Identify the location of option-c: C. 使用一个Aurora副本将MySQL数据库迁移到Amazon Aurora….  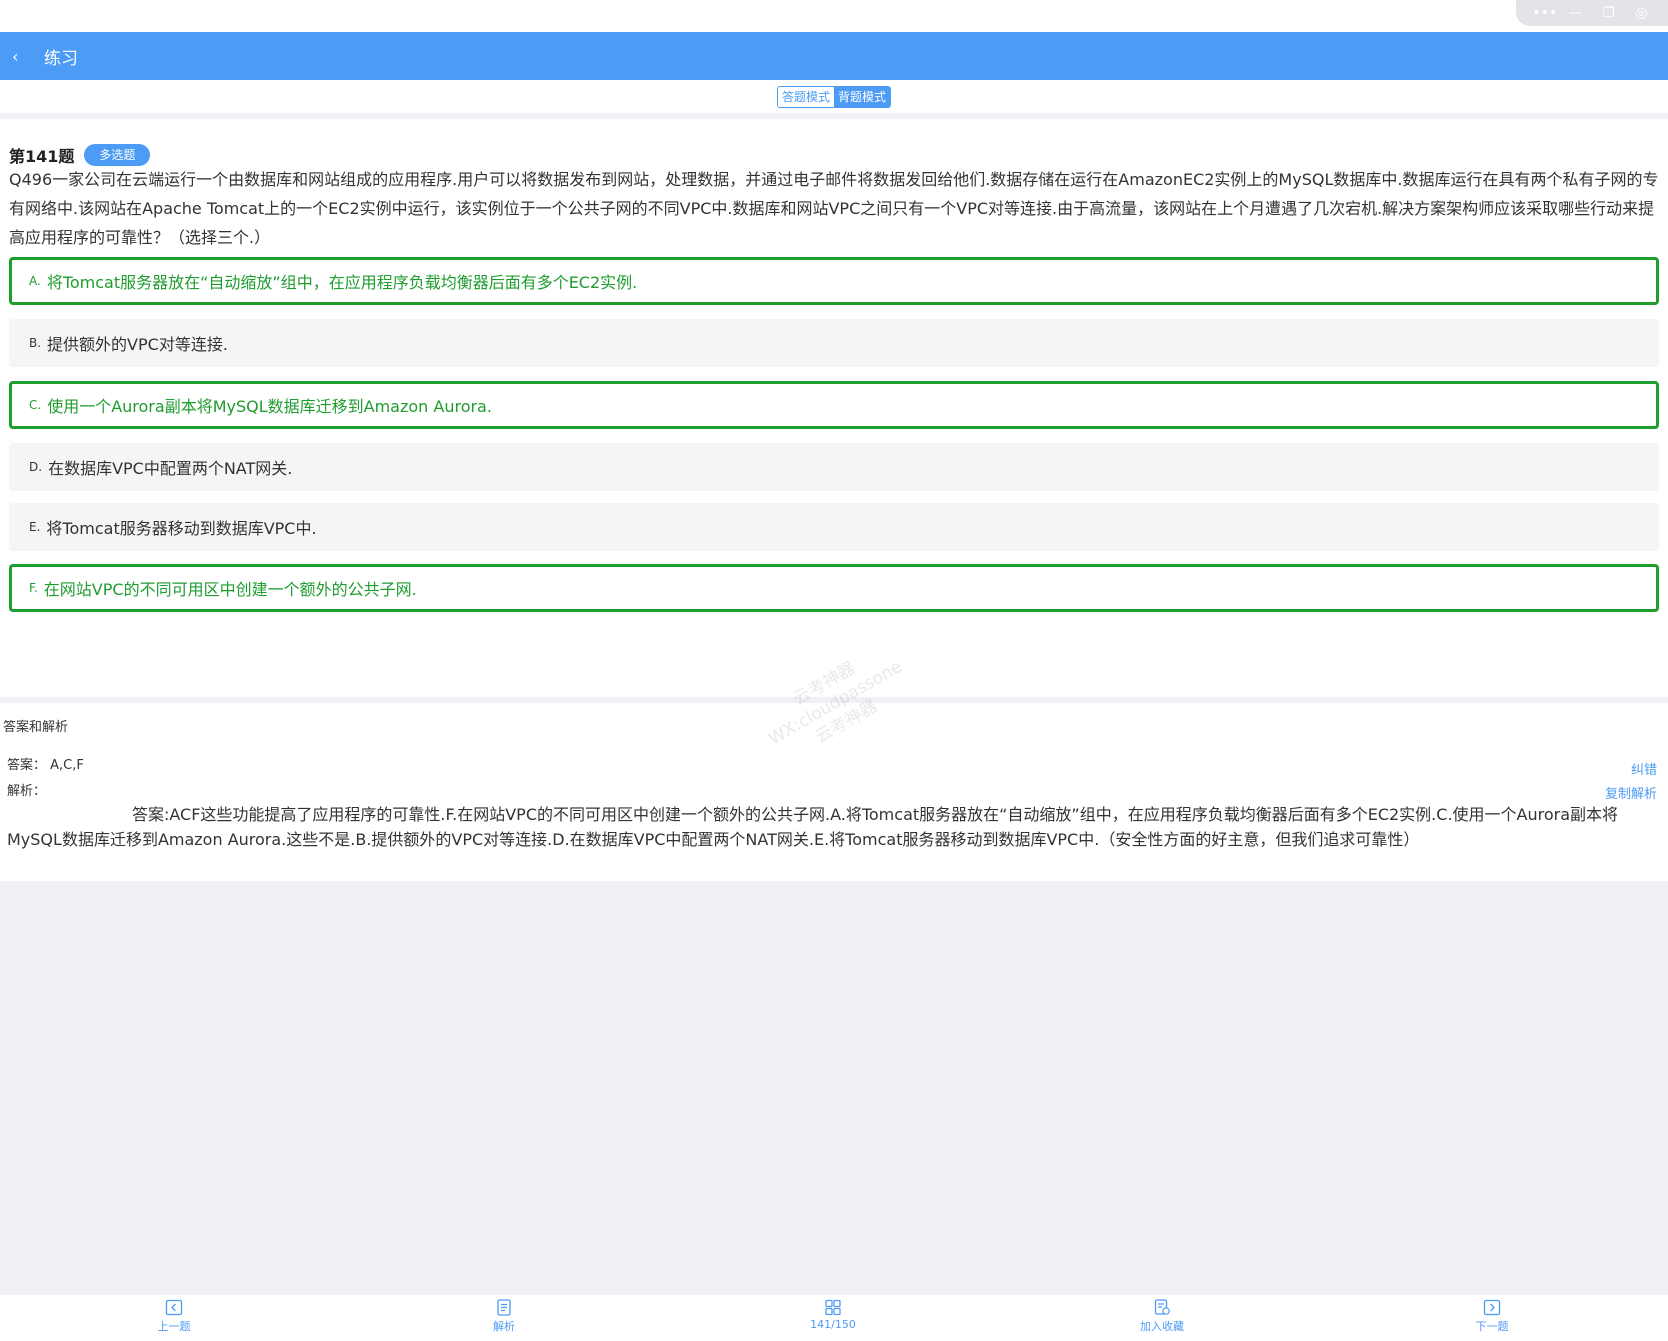
(834, 405).